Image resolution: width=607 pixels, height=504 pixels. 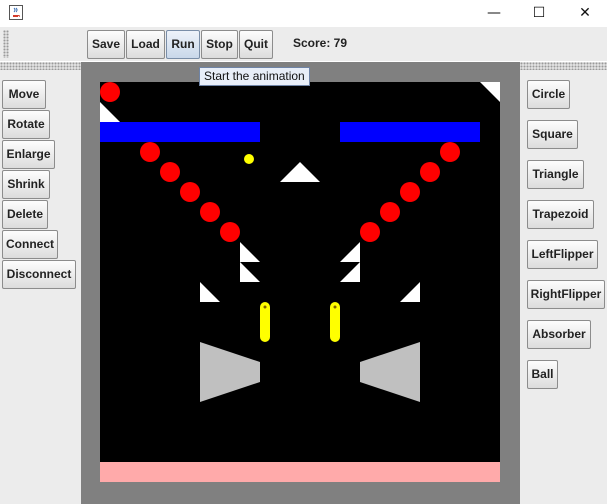 What do you see at coordinates (542, 374) in the screenshot?
I see `ball-gizmo-button: Ball` at bounding box center [542, 374].